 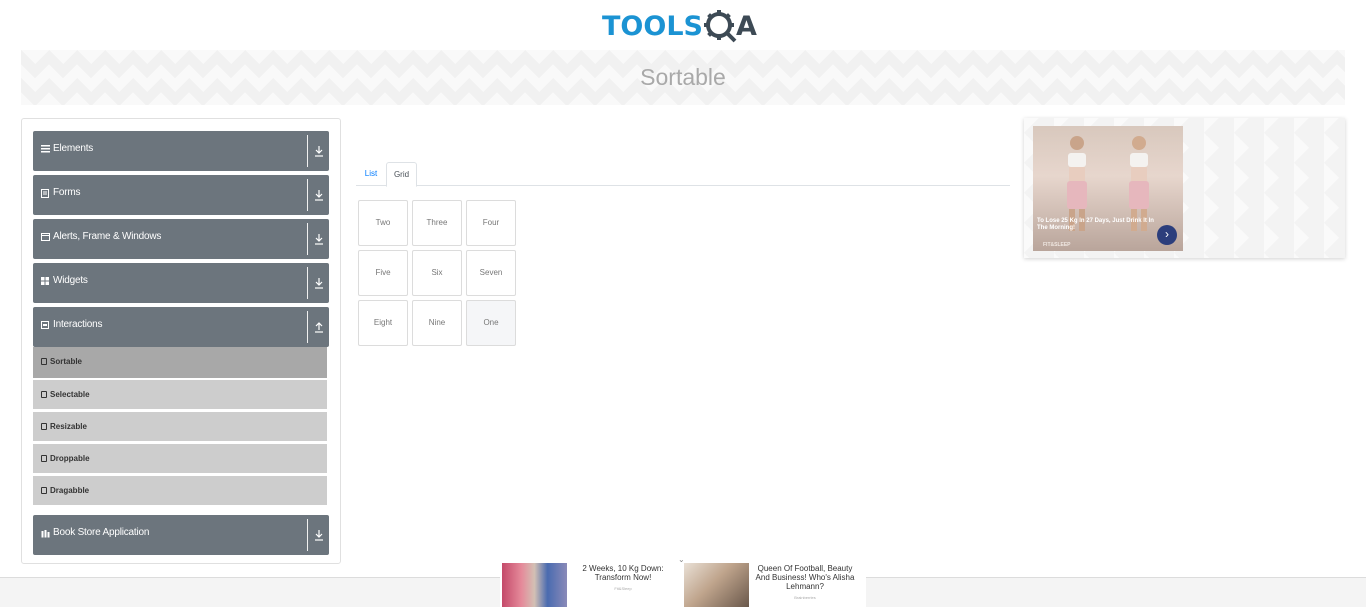 I want to click on interaction-icon, so click(x=45, y=326).